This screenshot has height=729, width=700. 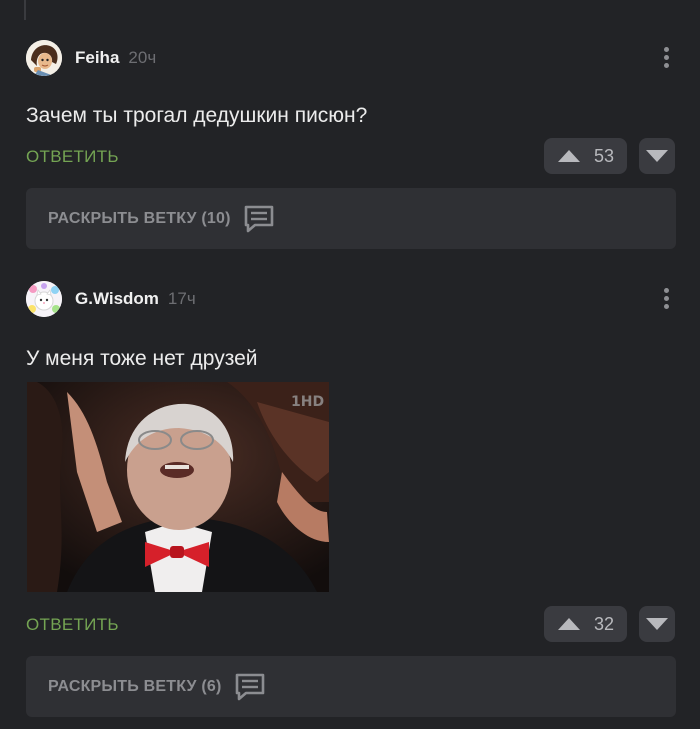 I want to click on expand-branch-button: РАСКРЫТЬ ВЕТКУ (10), so click(x=351, y=218).